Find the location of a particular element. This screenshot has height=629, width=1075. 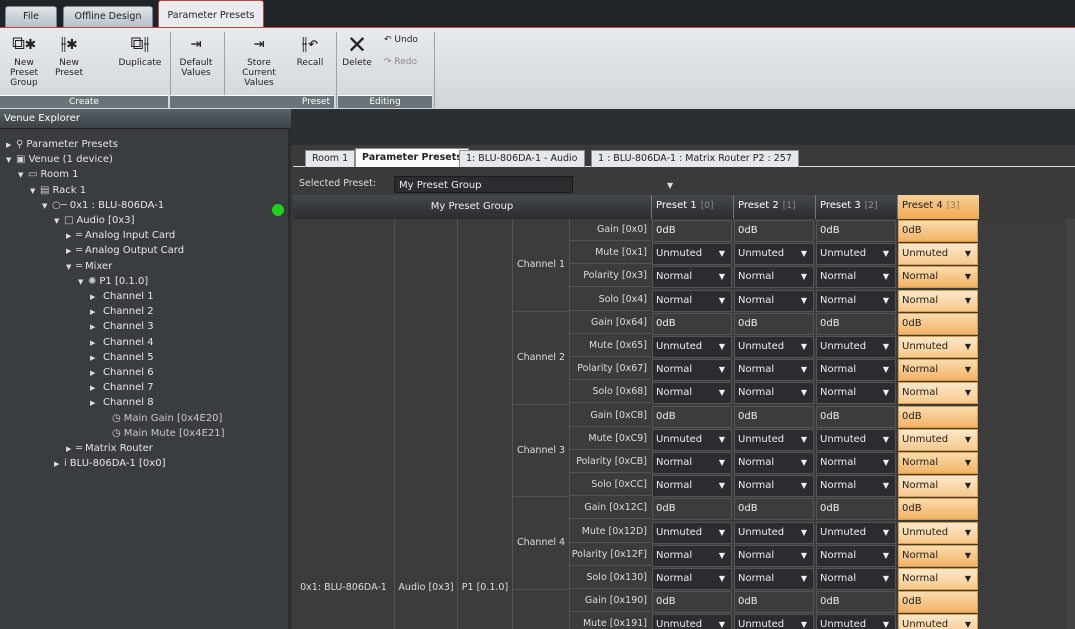

tree-item: ▶ Channel 5 is located at coordinates (122, 357).